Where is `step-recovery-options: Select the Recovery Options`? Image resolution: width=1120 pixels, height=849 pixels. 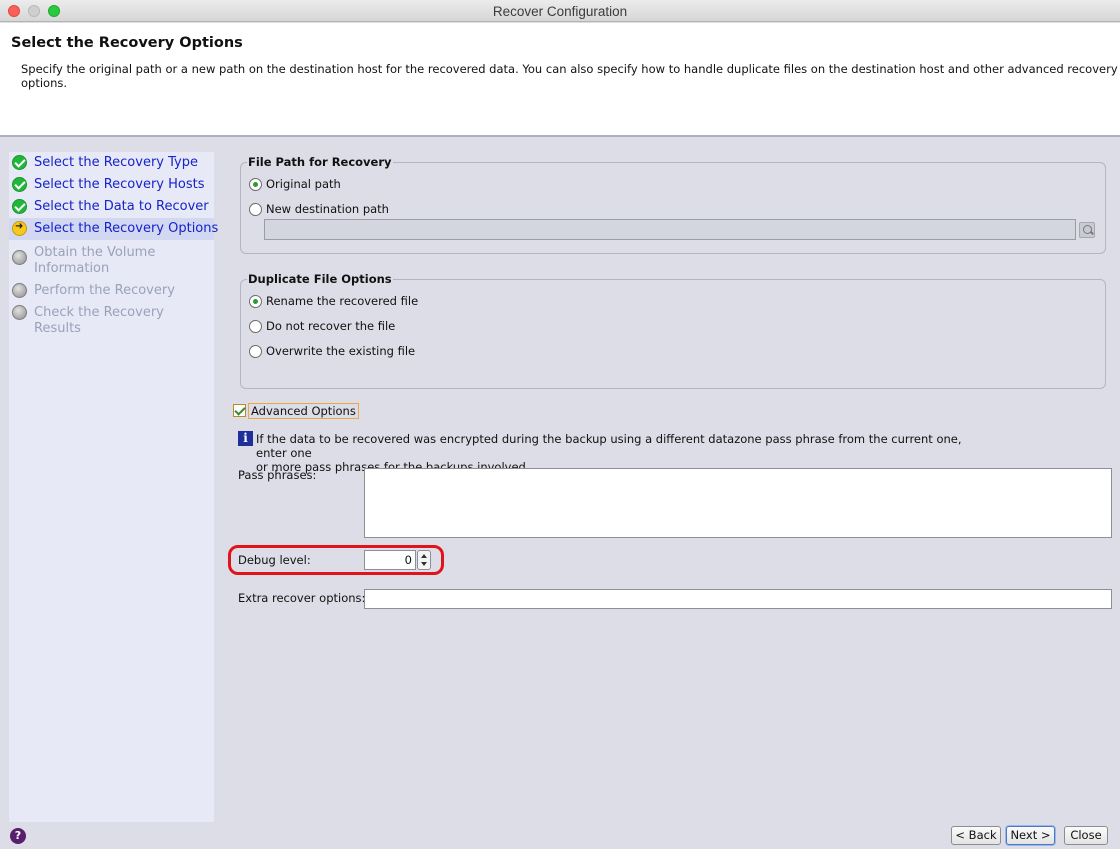
step-recovery-options: Select the Recovery Options is located at coordinates (113, 229).